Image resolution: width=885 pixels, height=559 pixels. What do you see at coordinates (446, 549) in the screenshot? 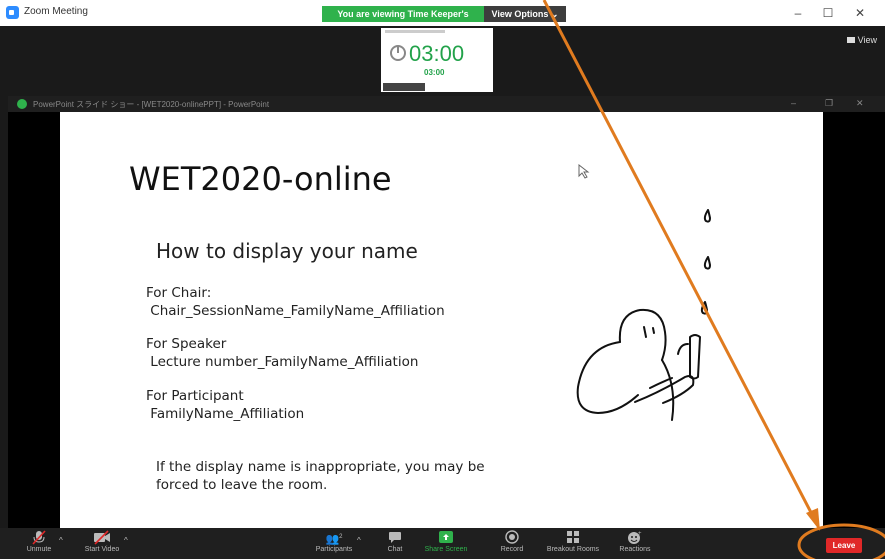
I see `share-screen-label: Share Screen` at bounding box center [446, 549].